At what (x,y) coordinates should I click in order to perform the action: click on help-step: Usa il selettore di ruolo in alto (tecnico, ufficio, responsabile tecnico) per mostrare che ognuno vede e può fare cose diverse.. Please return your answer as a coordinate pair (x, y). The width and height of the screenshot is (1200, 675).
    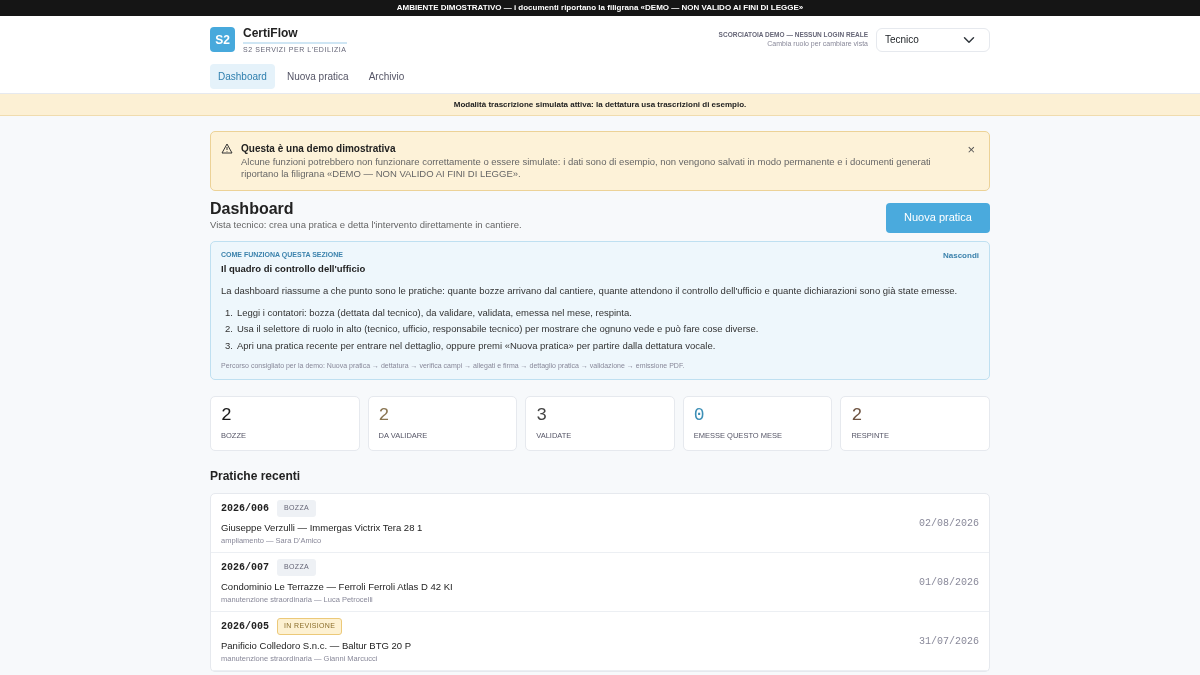
    Looking at the image, I should click on (497, 329).